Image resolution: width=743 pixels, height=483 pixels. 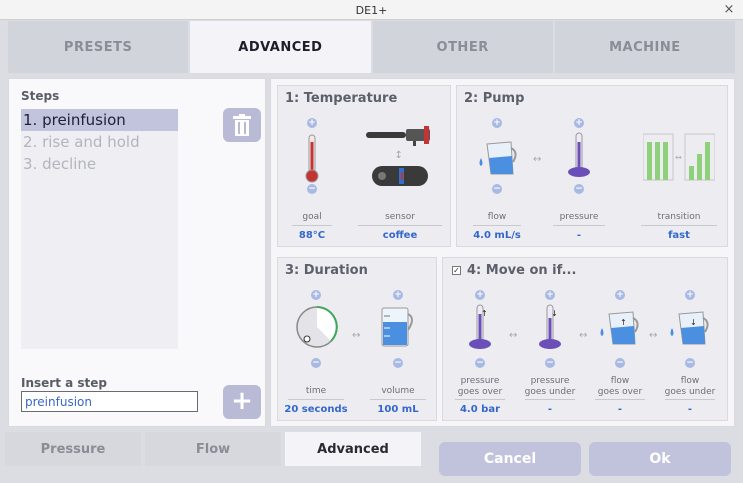 I want to click on pressure-over-column: + ↑ − pressure goes over 4.0 bar, so click(x=480, y=353).